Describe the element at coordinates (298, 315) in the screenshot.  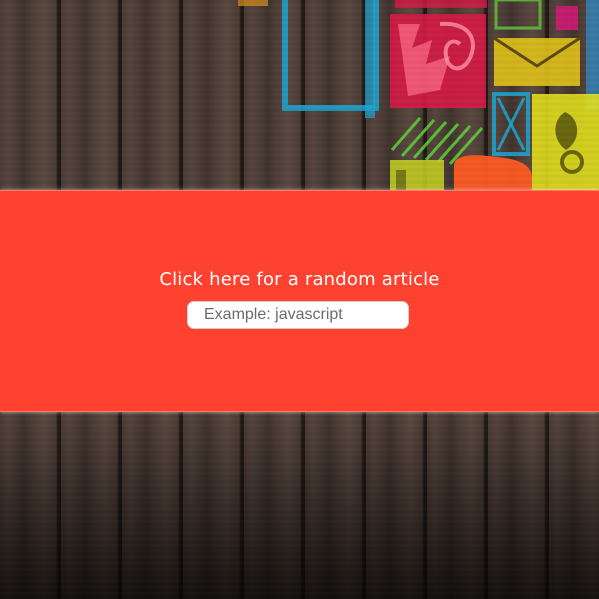
I see `search-input` at that location.